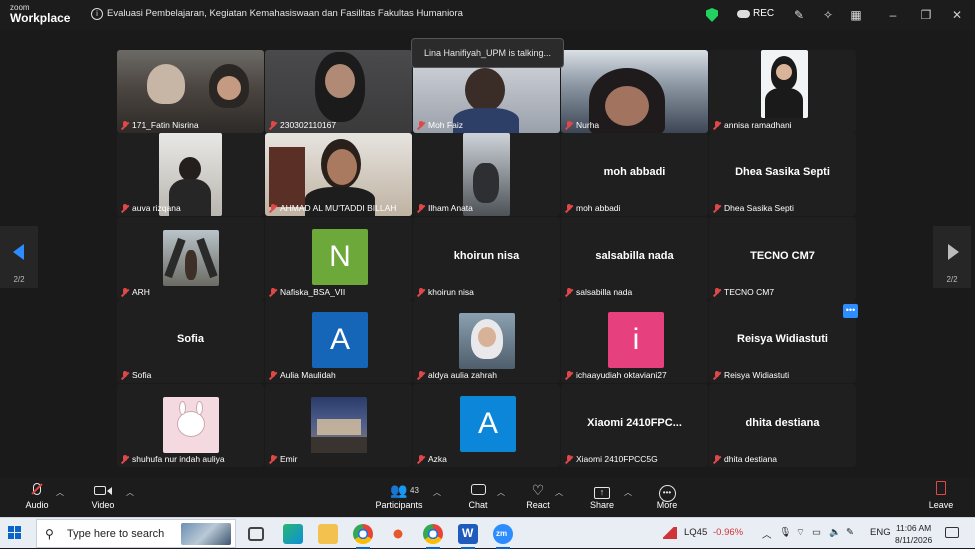 Image resolution: width=975 pixels, height=549 pixels. Describe the element at coordinates (287, 177) in the screenshot. I see `building-shape` at that location.